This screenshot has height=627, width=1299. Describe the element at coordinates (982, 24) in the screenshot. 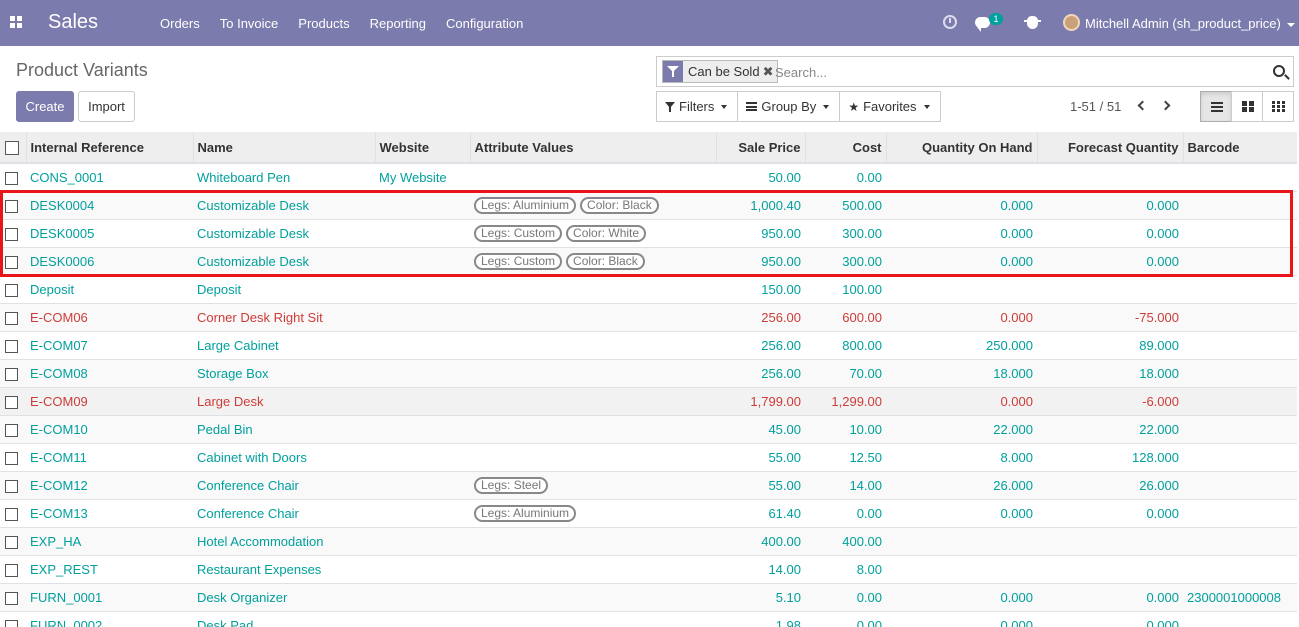

I see `messaging-icon` at that location.